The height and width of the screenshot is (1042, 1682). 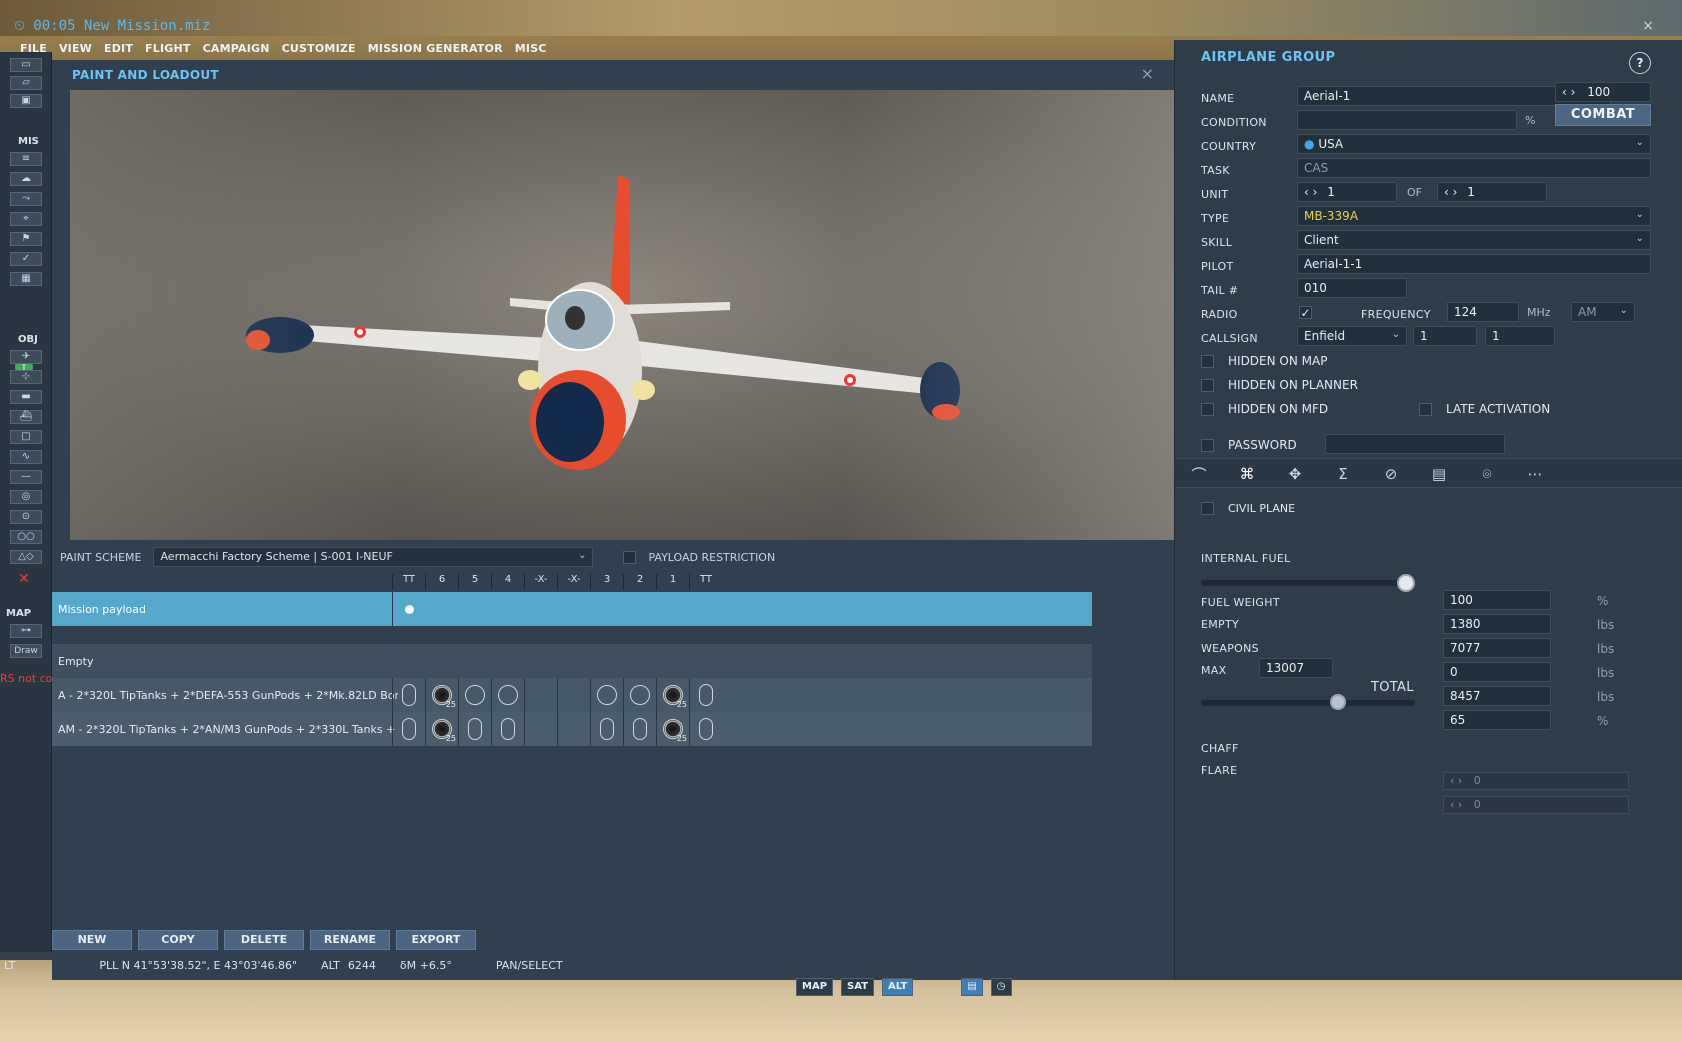 I want to click on panel-close-icon: ×, so click(x=1648, y=26).